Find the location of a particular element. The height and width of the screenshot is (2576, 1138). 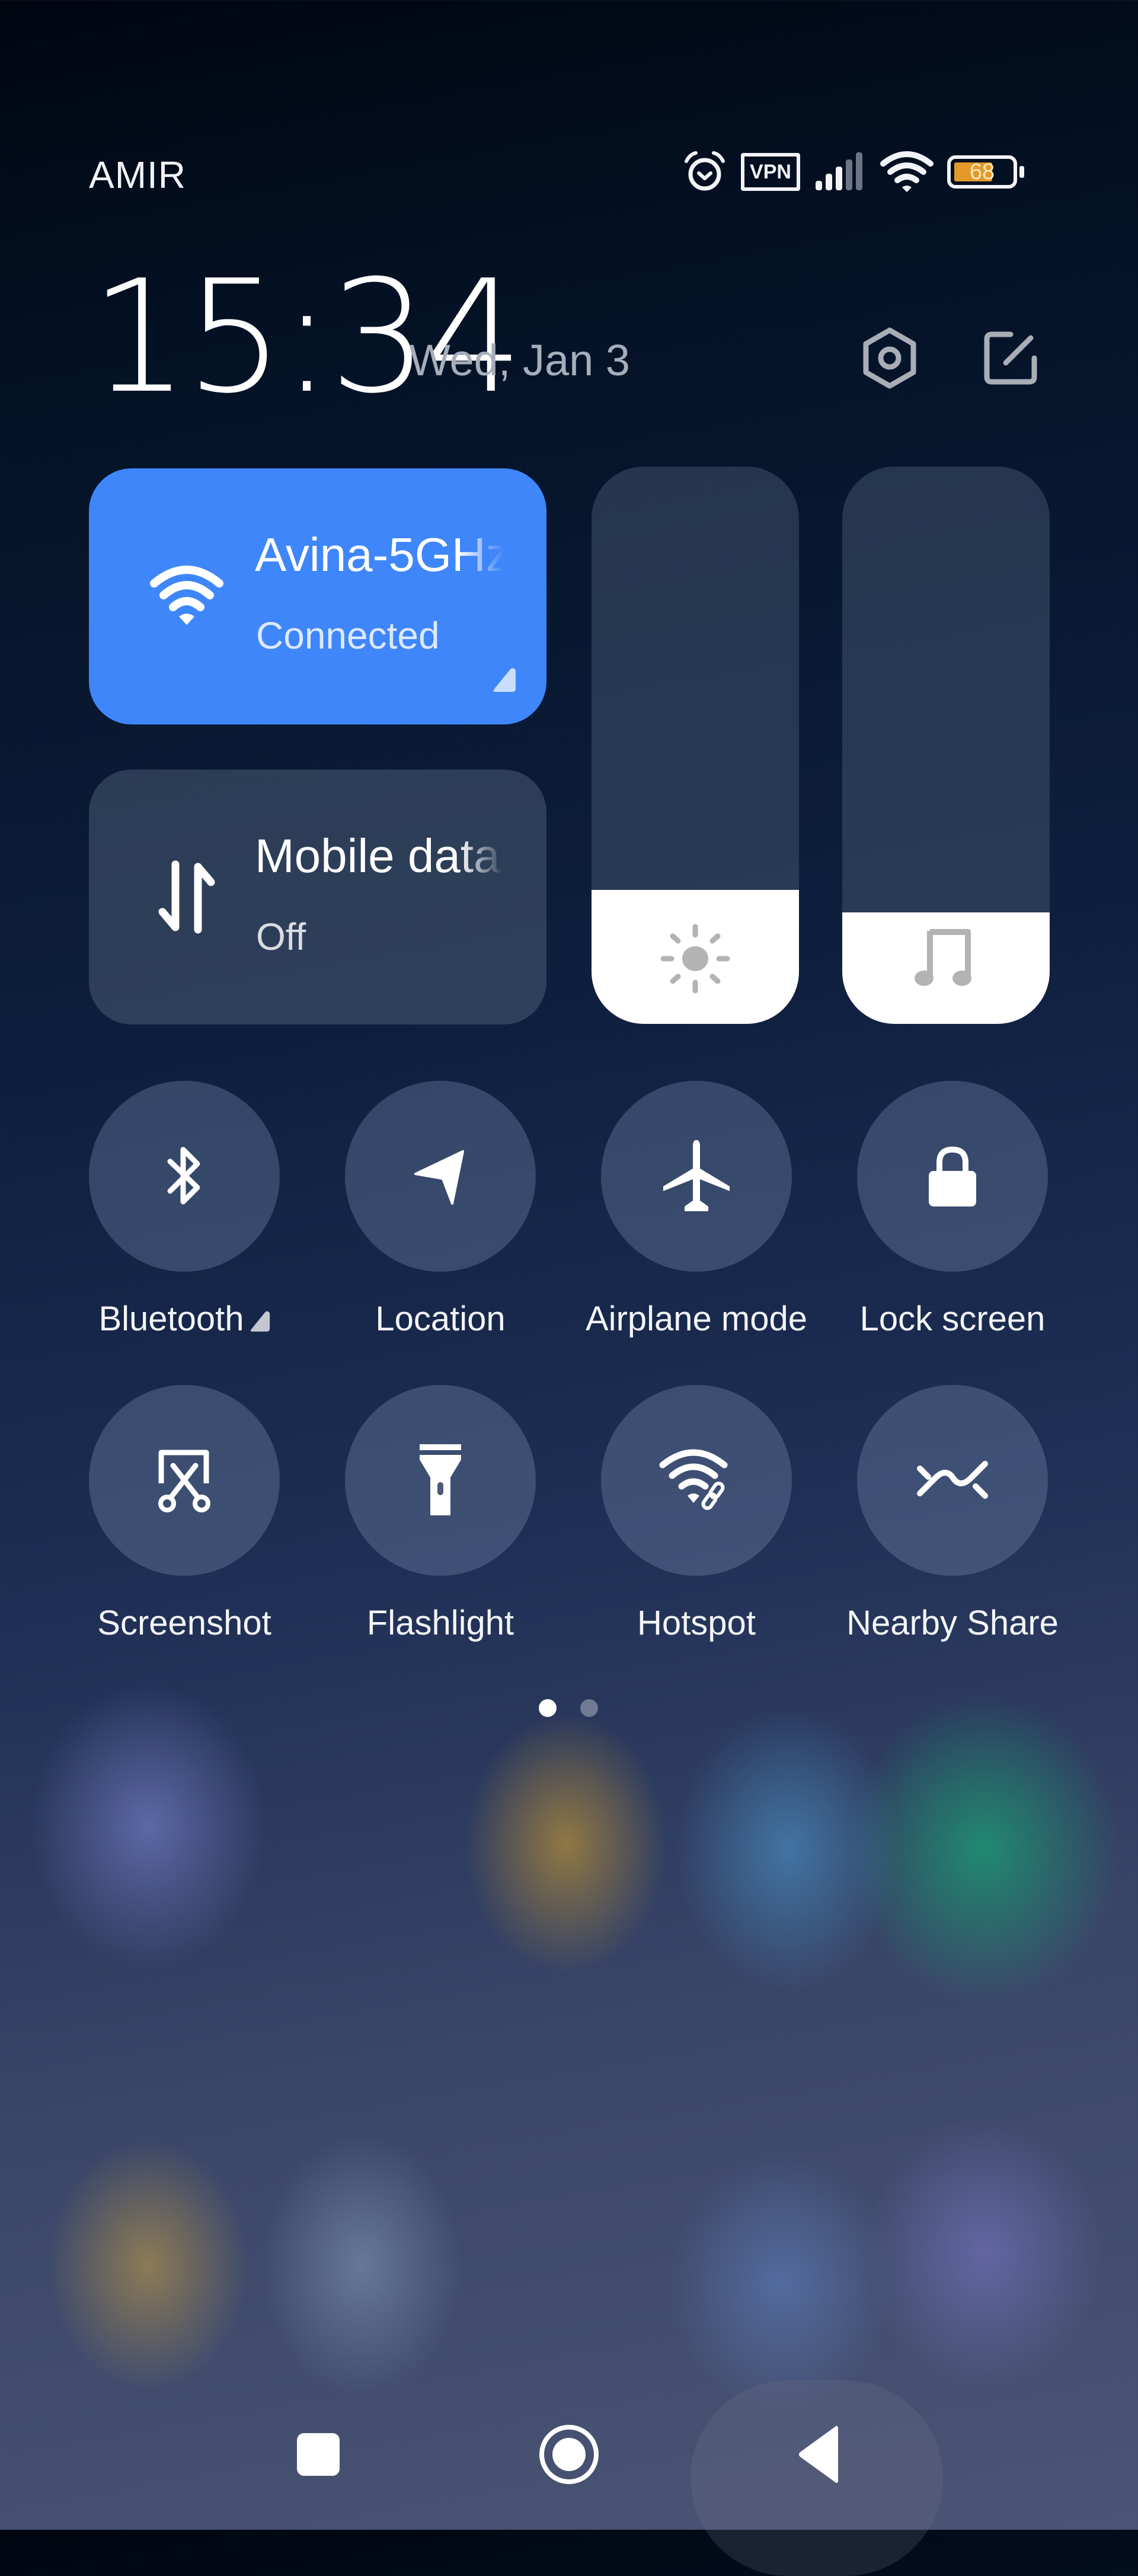

mobile-data-tile: Mobile data Off is located at coordinates (317, 897).